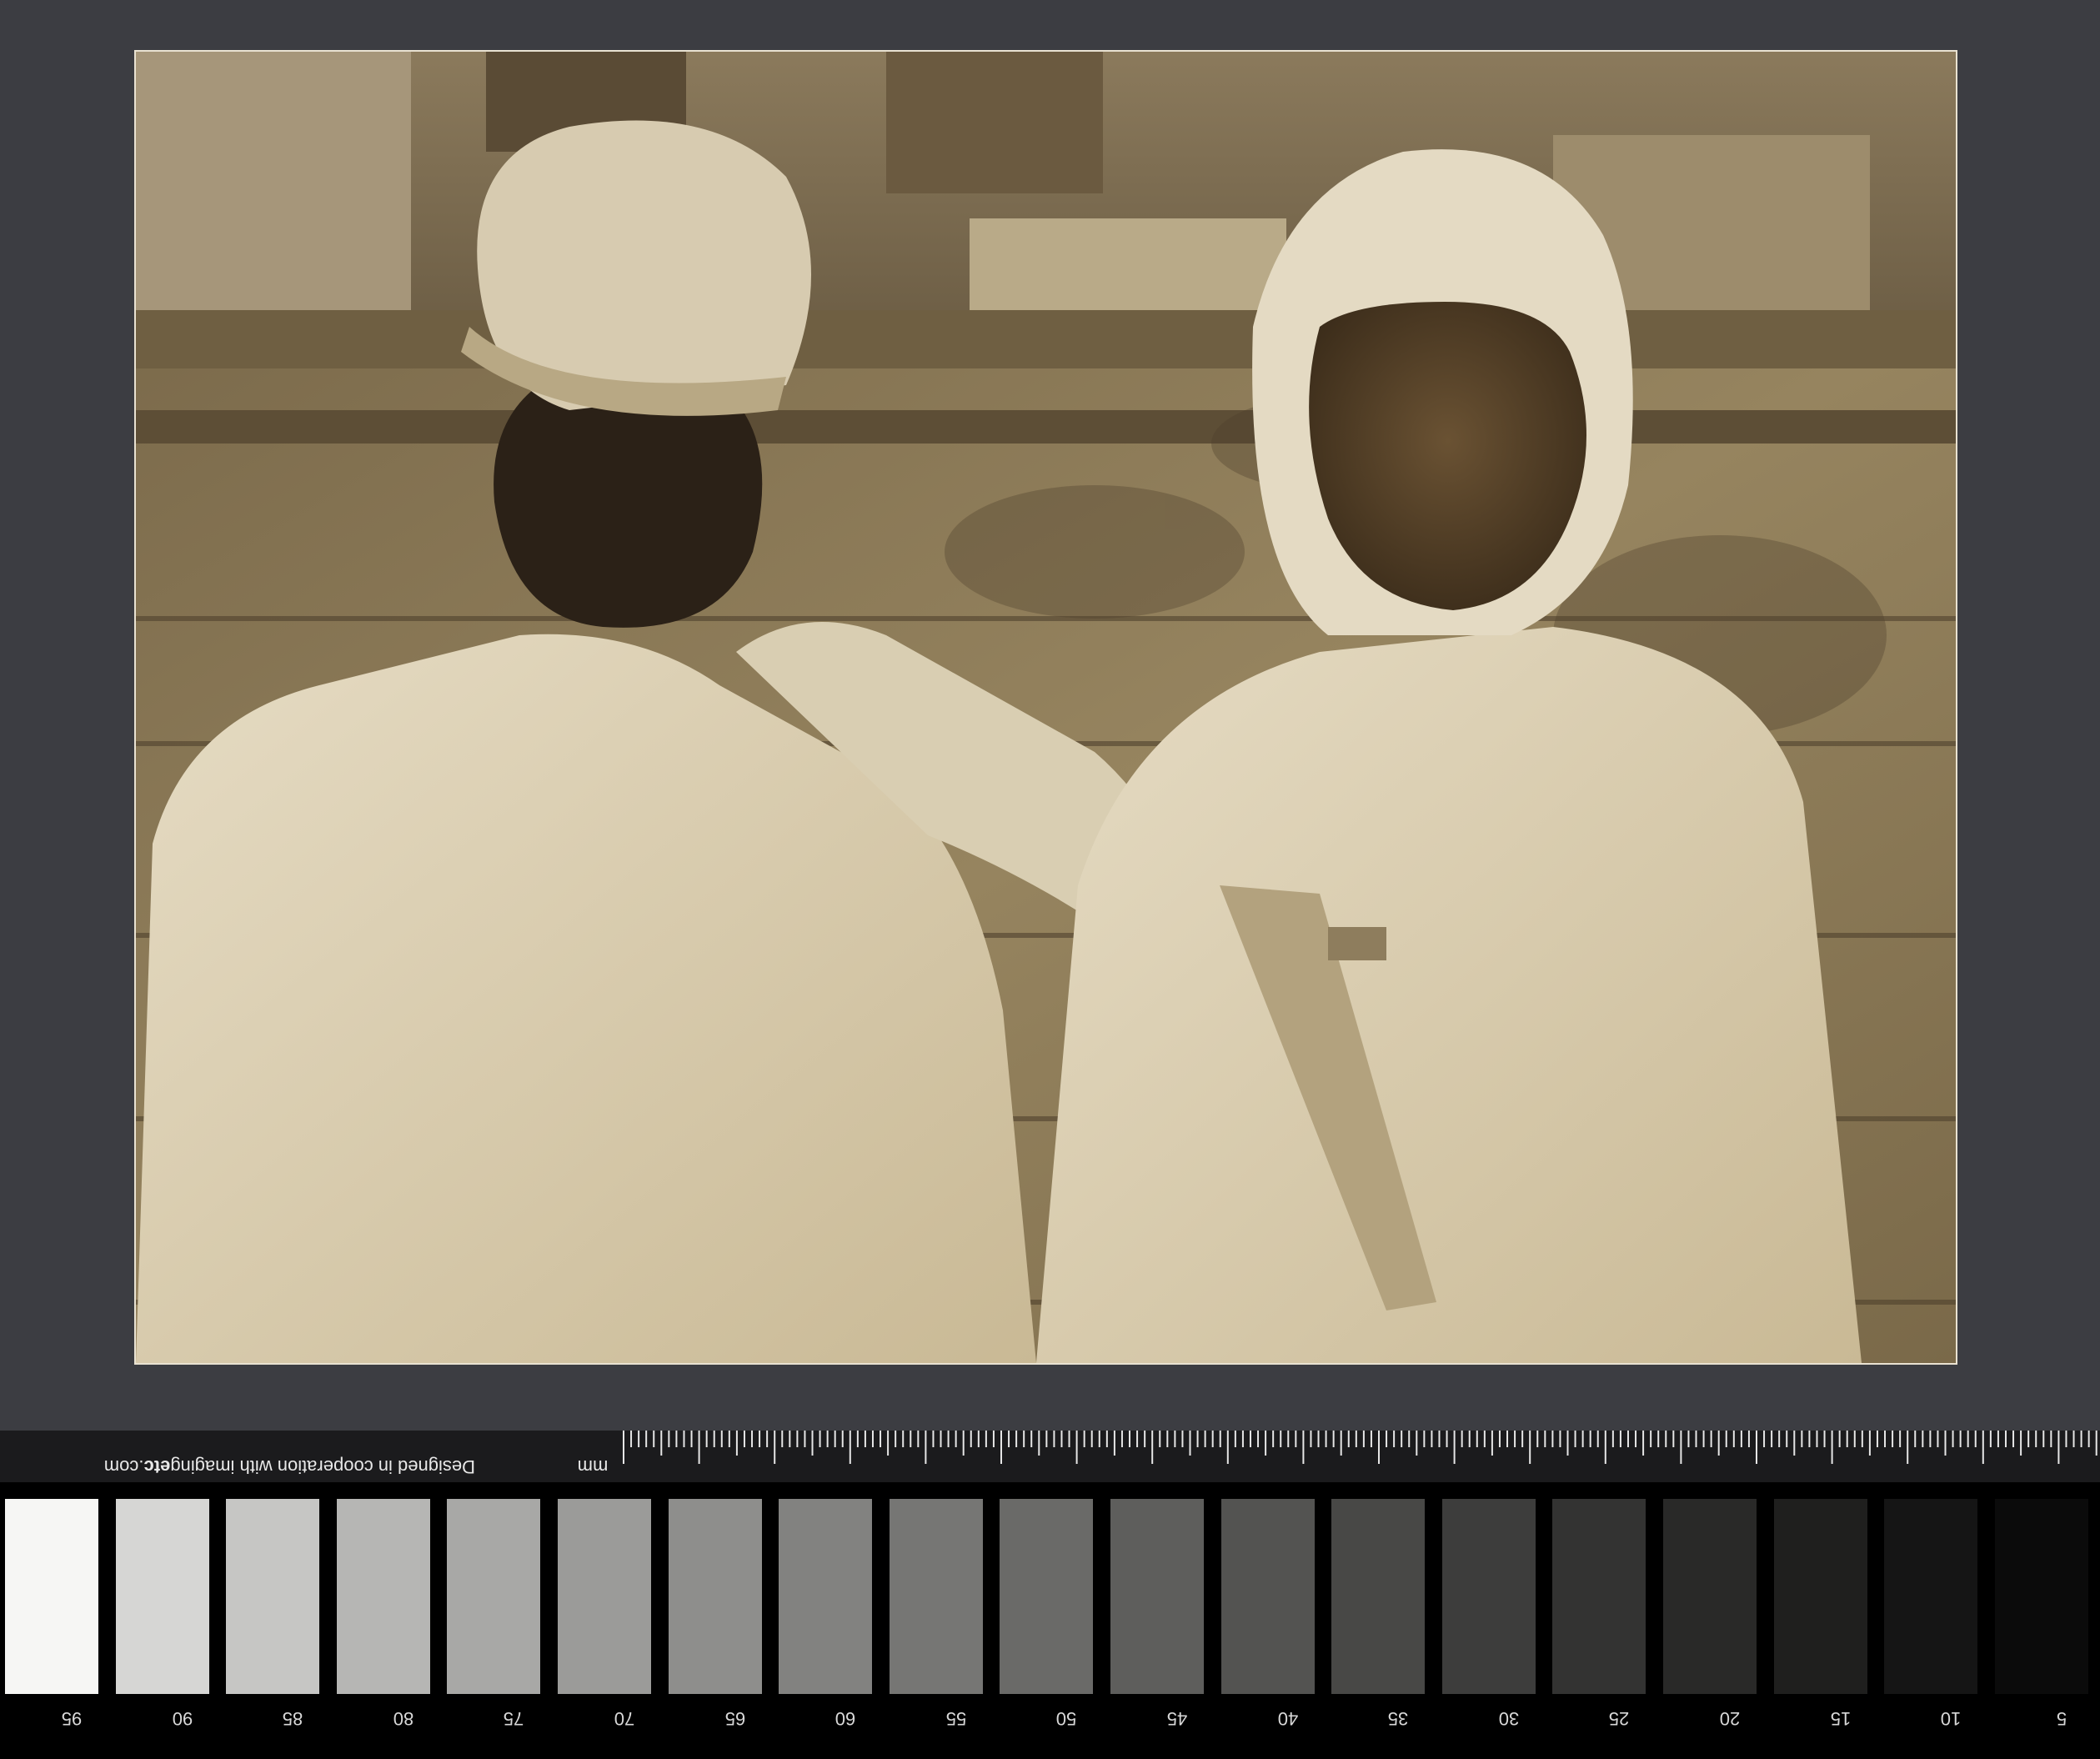 The width and height of the screenshot is (2100, 1759). Describe the element at coordinates (1287, 1718) in the screenshot. I see `patch-label: 40` at that location.